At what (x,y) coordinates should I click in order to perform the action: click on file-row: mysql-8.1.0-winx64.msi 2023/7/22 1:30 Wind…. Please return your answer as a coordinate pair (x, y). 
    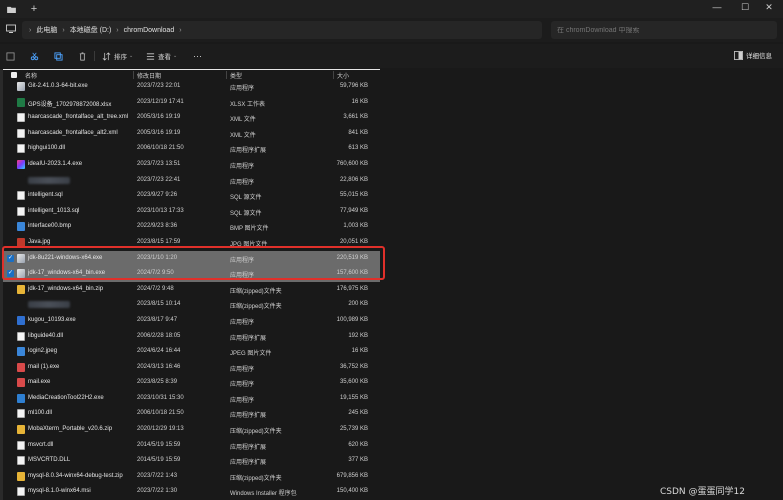
    Looking at the image, I should click on (191, 492).